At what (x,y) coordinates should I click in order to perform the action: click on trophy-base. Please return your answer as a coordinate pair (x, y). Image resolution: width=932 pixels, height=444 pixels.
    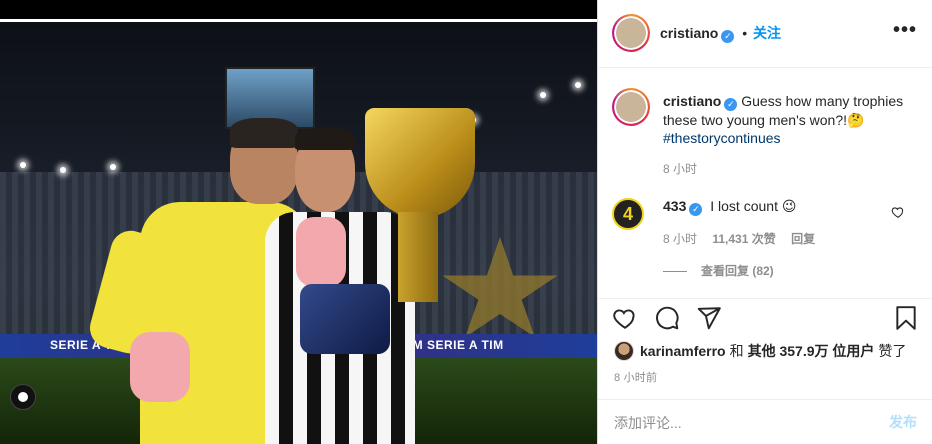
    Looking at the image, I should click on (345, 319).